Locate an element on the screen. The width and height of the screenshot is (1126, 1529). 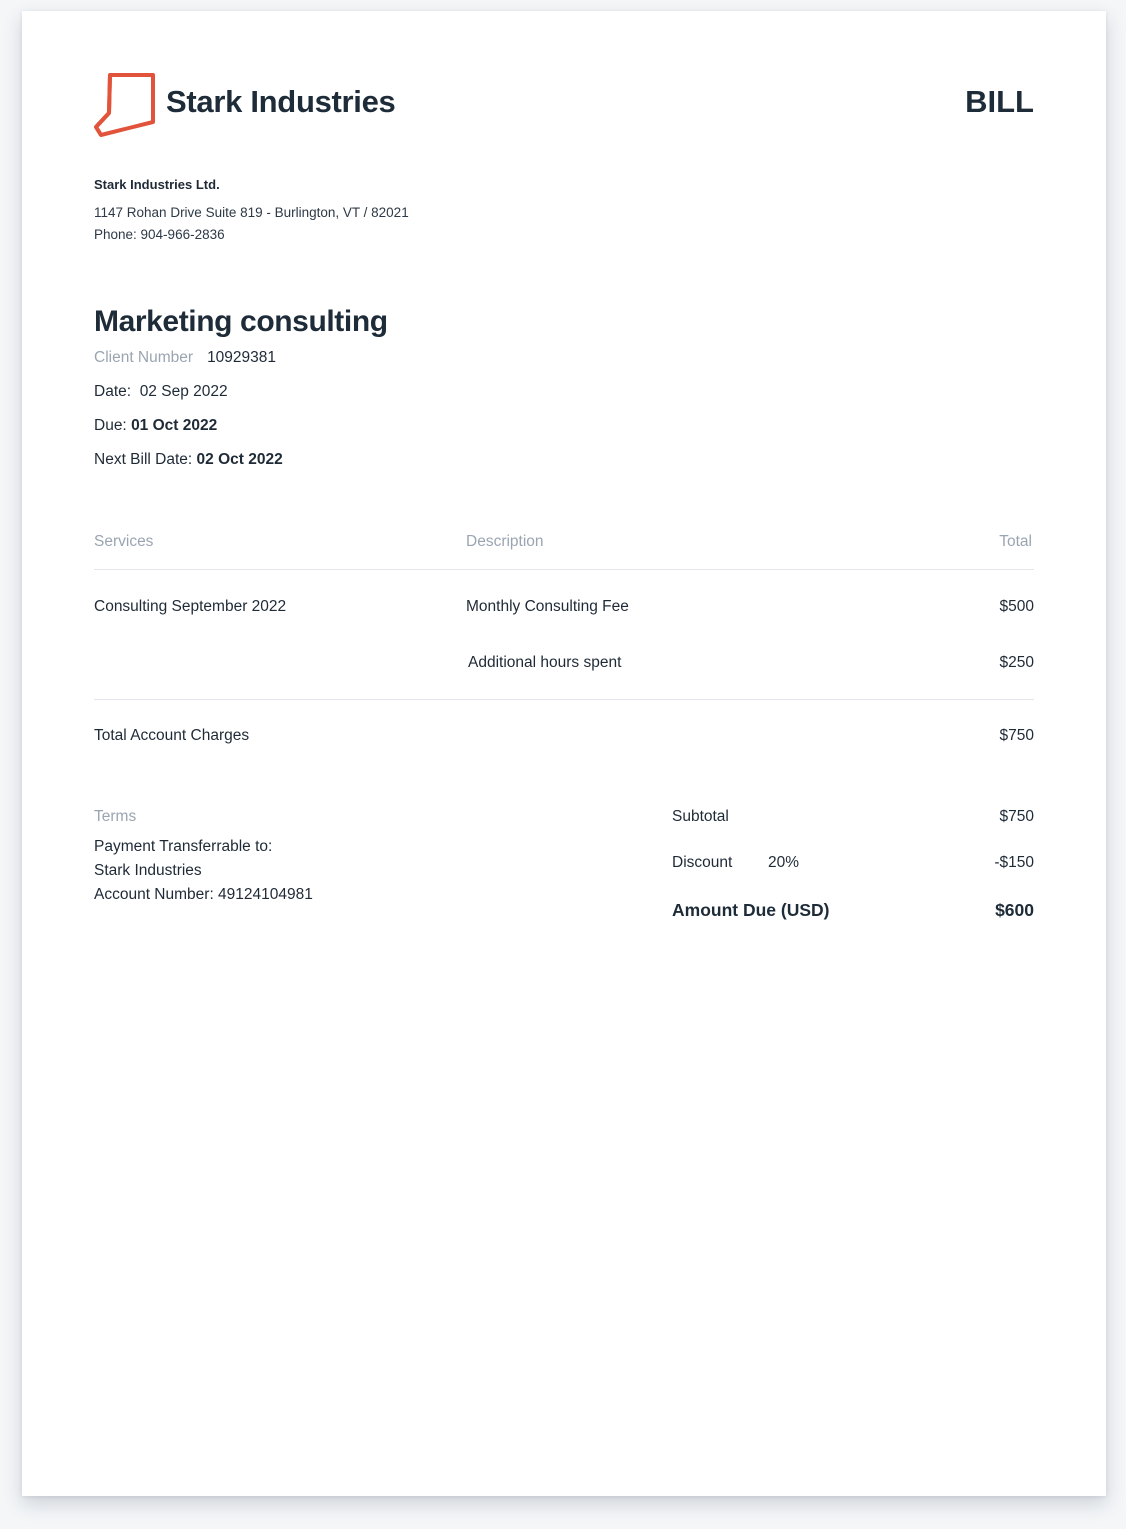
bill-date: Date: 02 Sep 2022 is located at coordinates (161, 392).